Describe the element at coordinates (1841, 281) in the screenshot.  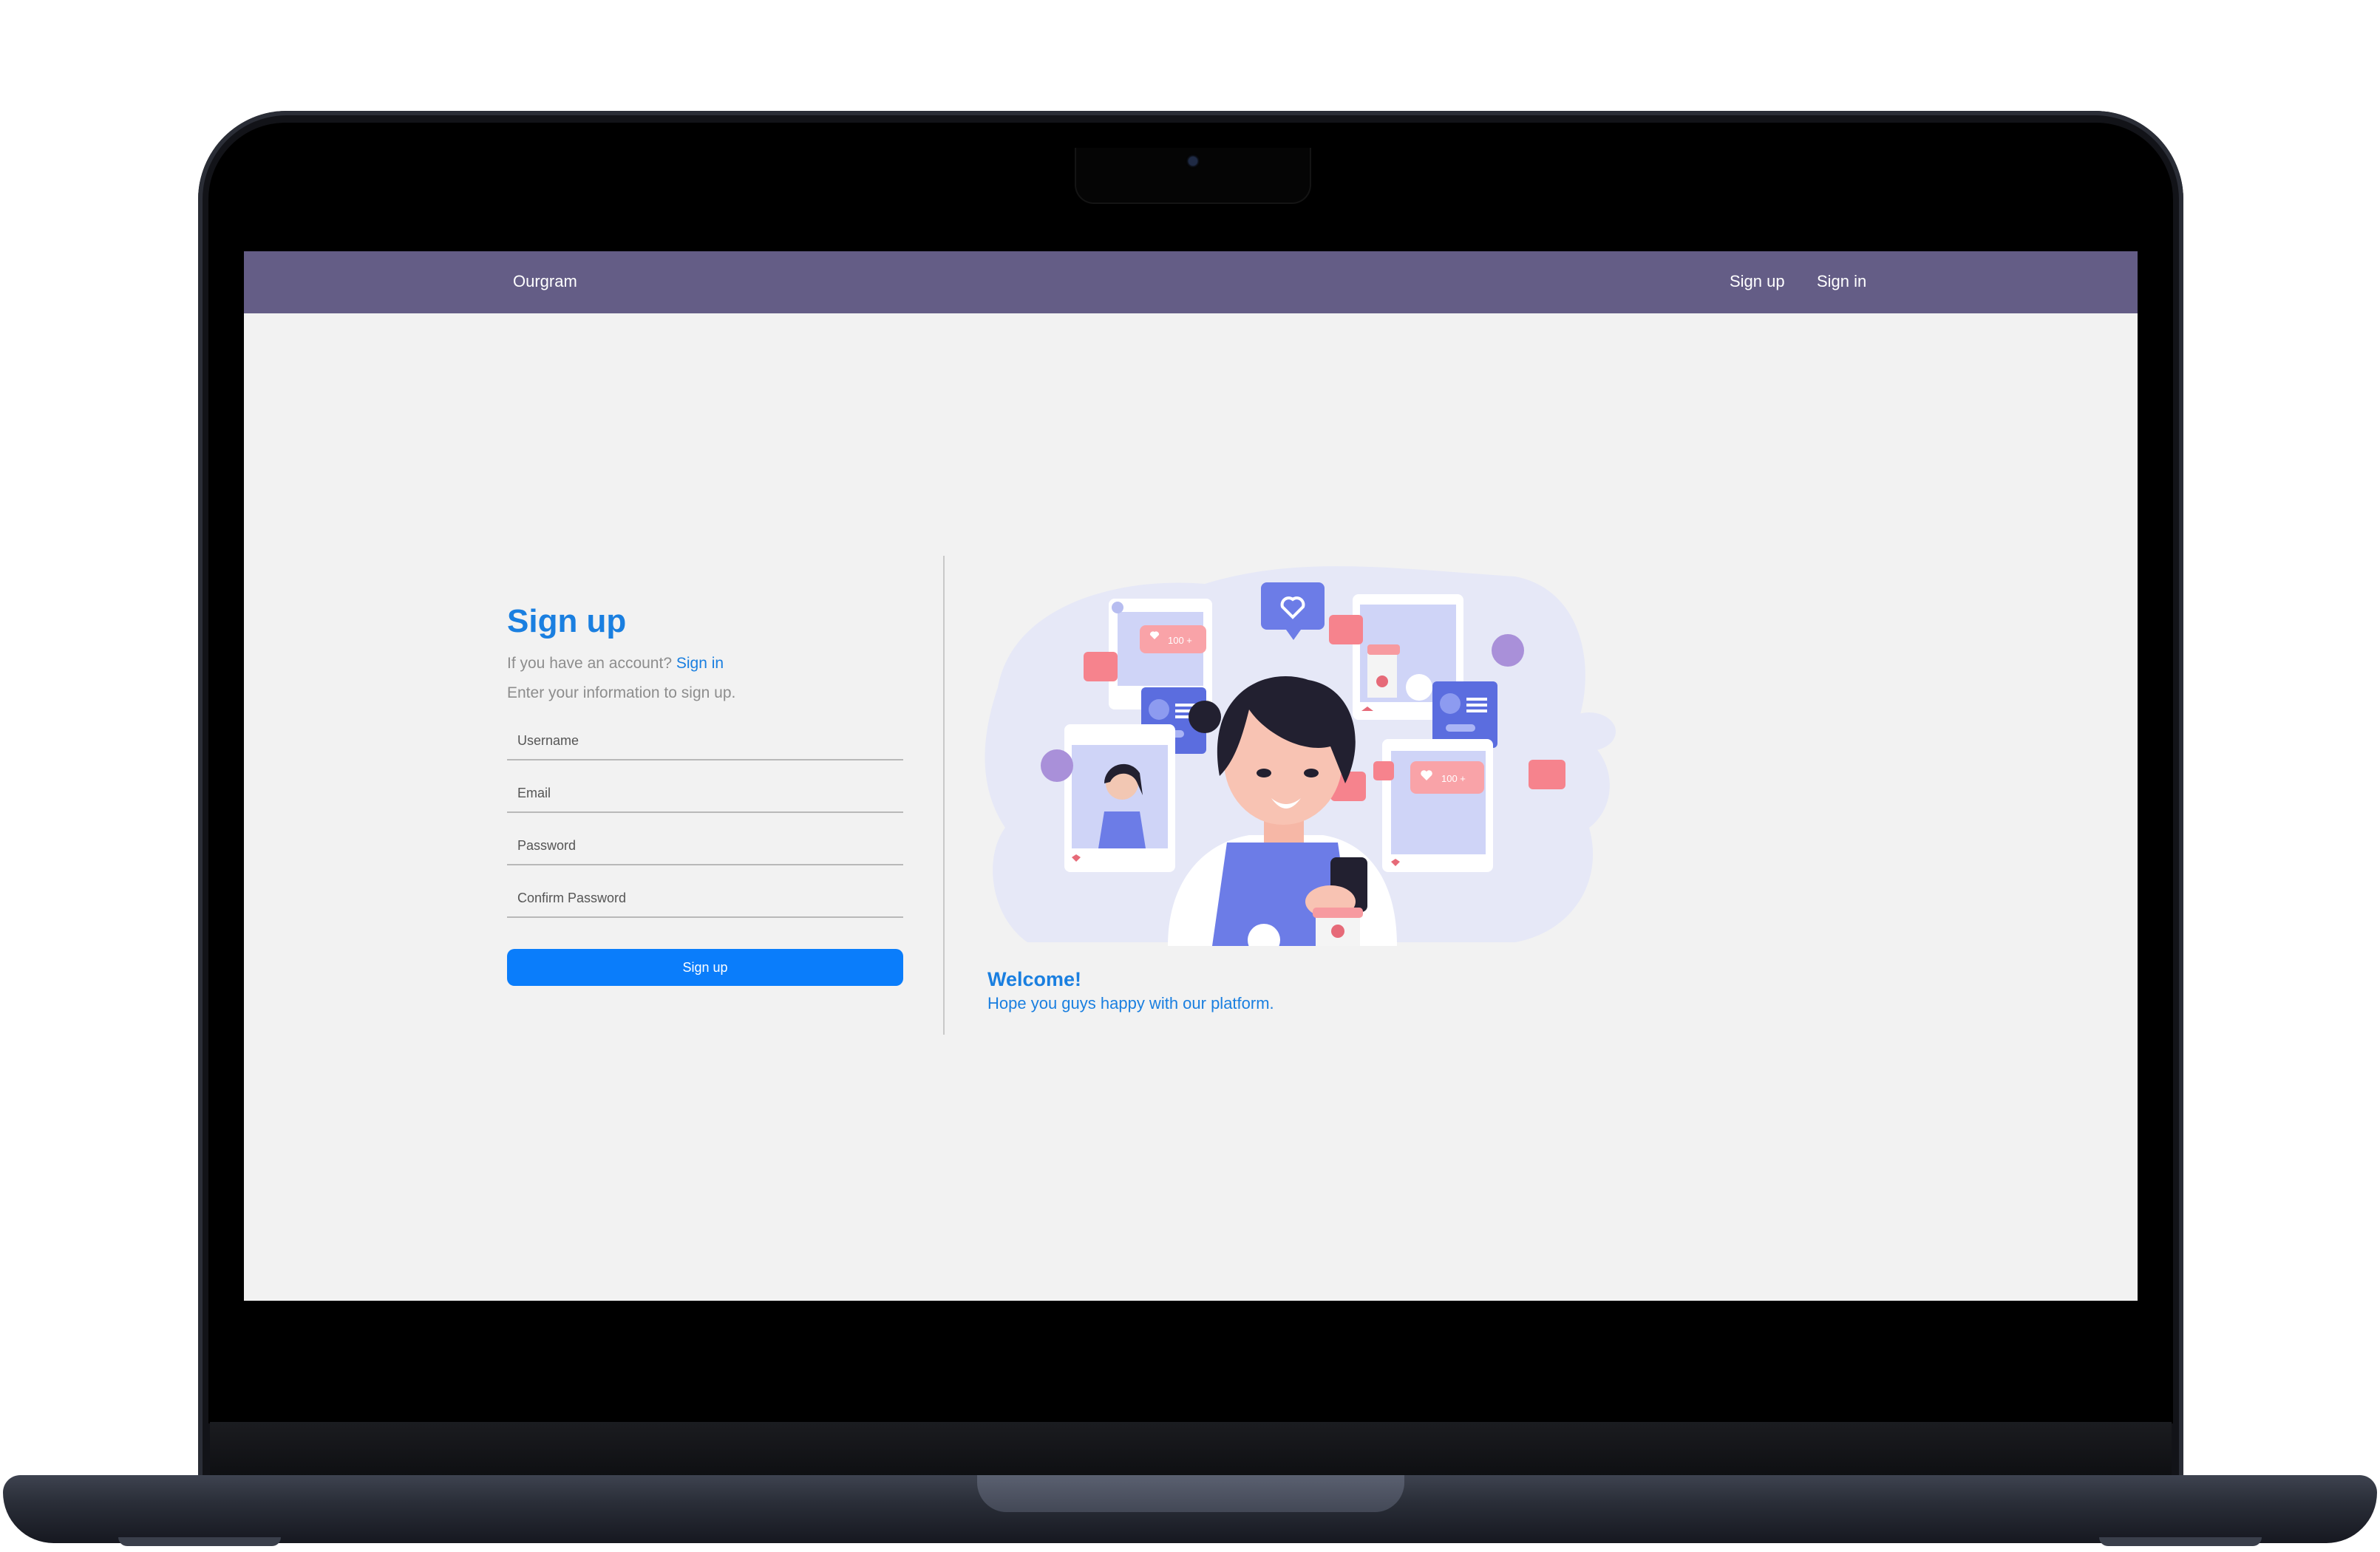
I see `nav-signin-link: Sign in` at that location.